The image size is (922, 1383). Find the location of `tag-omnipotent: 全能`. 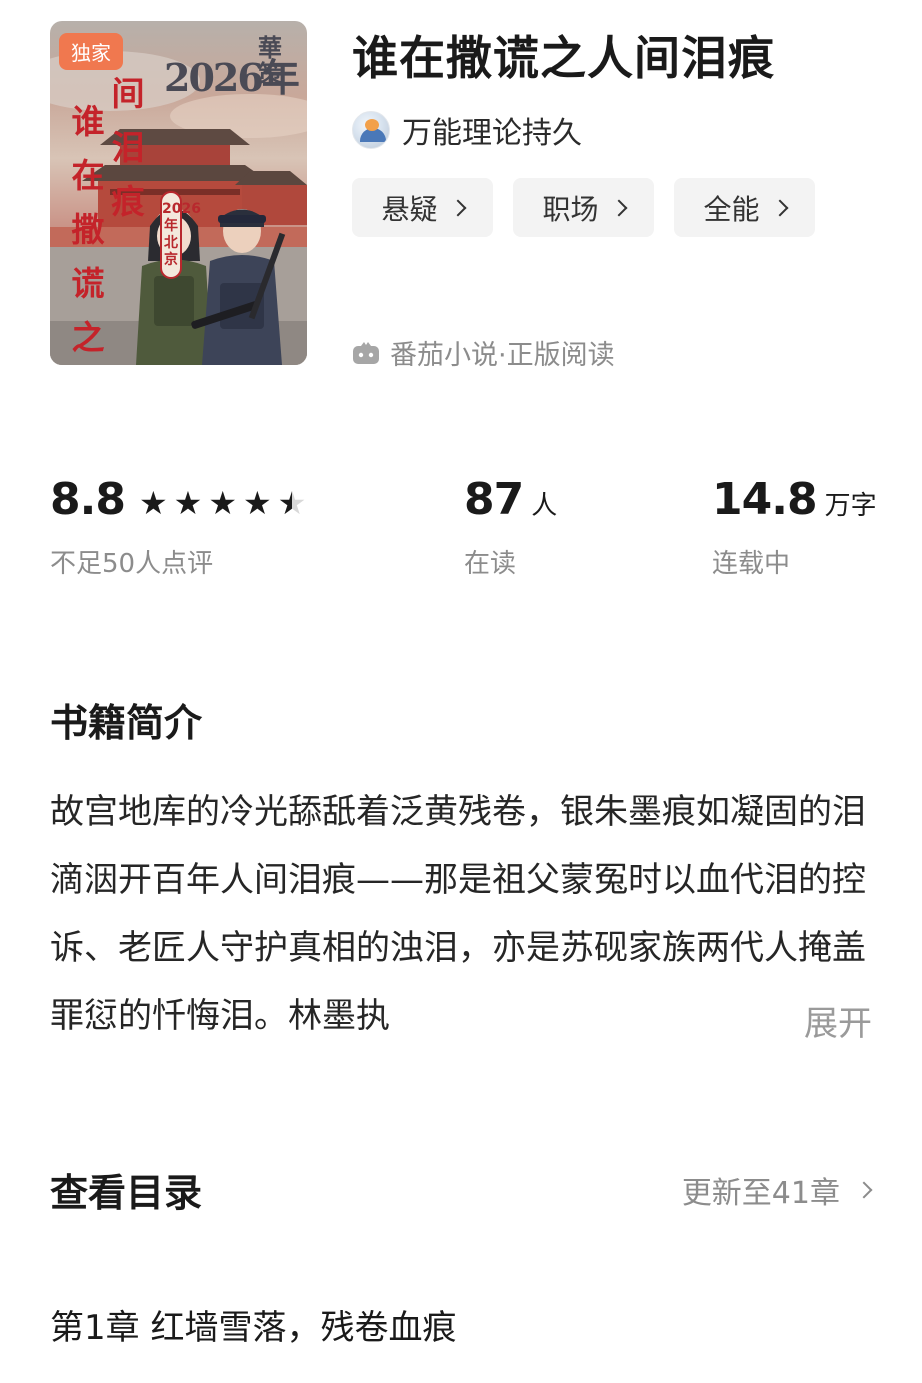

tag-omnipotent: 全能 is located at coordinates (744, 207).